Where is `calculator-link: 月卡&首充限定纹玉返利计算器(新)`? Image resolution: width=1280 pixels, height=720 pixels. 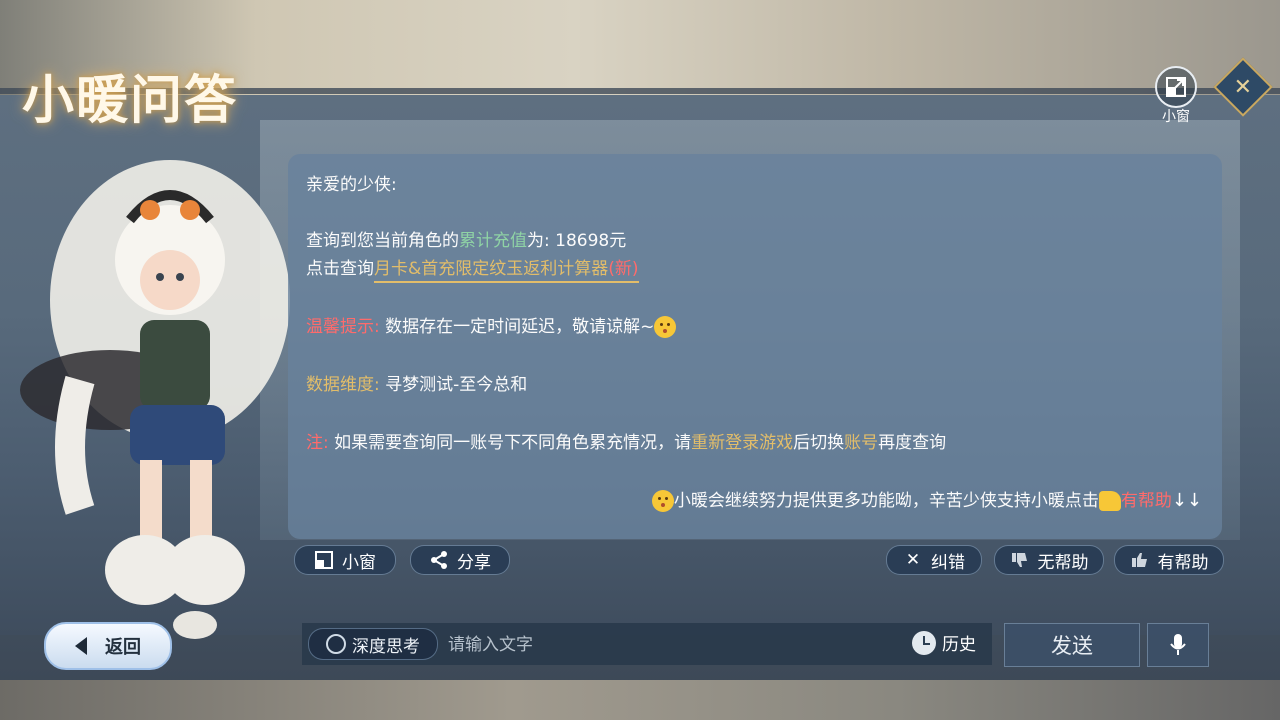 calculator-link: 月卡&首充限定纹玉返利计算器(新) is located at coordinates (506, 271).